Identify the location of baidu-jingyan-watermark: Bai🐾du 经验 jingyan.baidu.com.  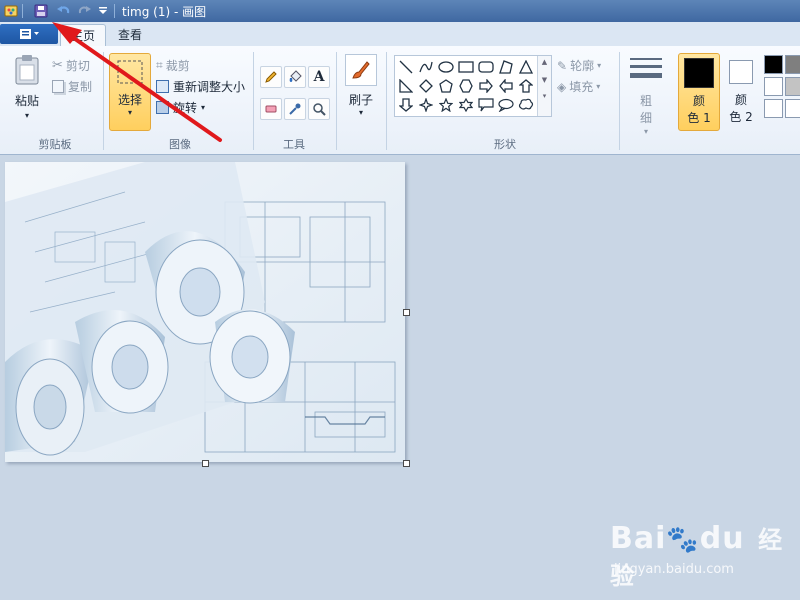
(705, 555).